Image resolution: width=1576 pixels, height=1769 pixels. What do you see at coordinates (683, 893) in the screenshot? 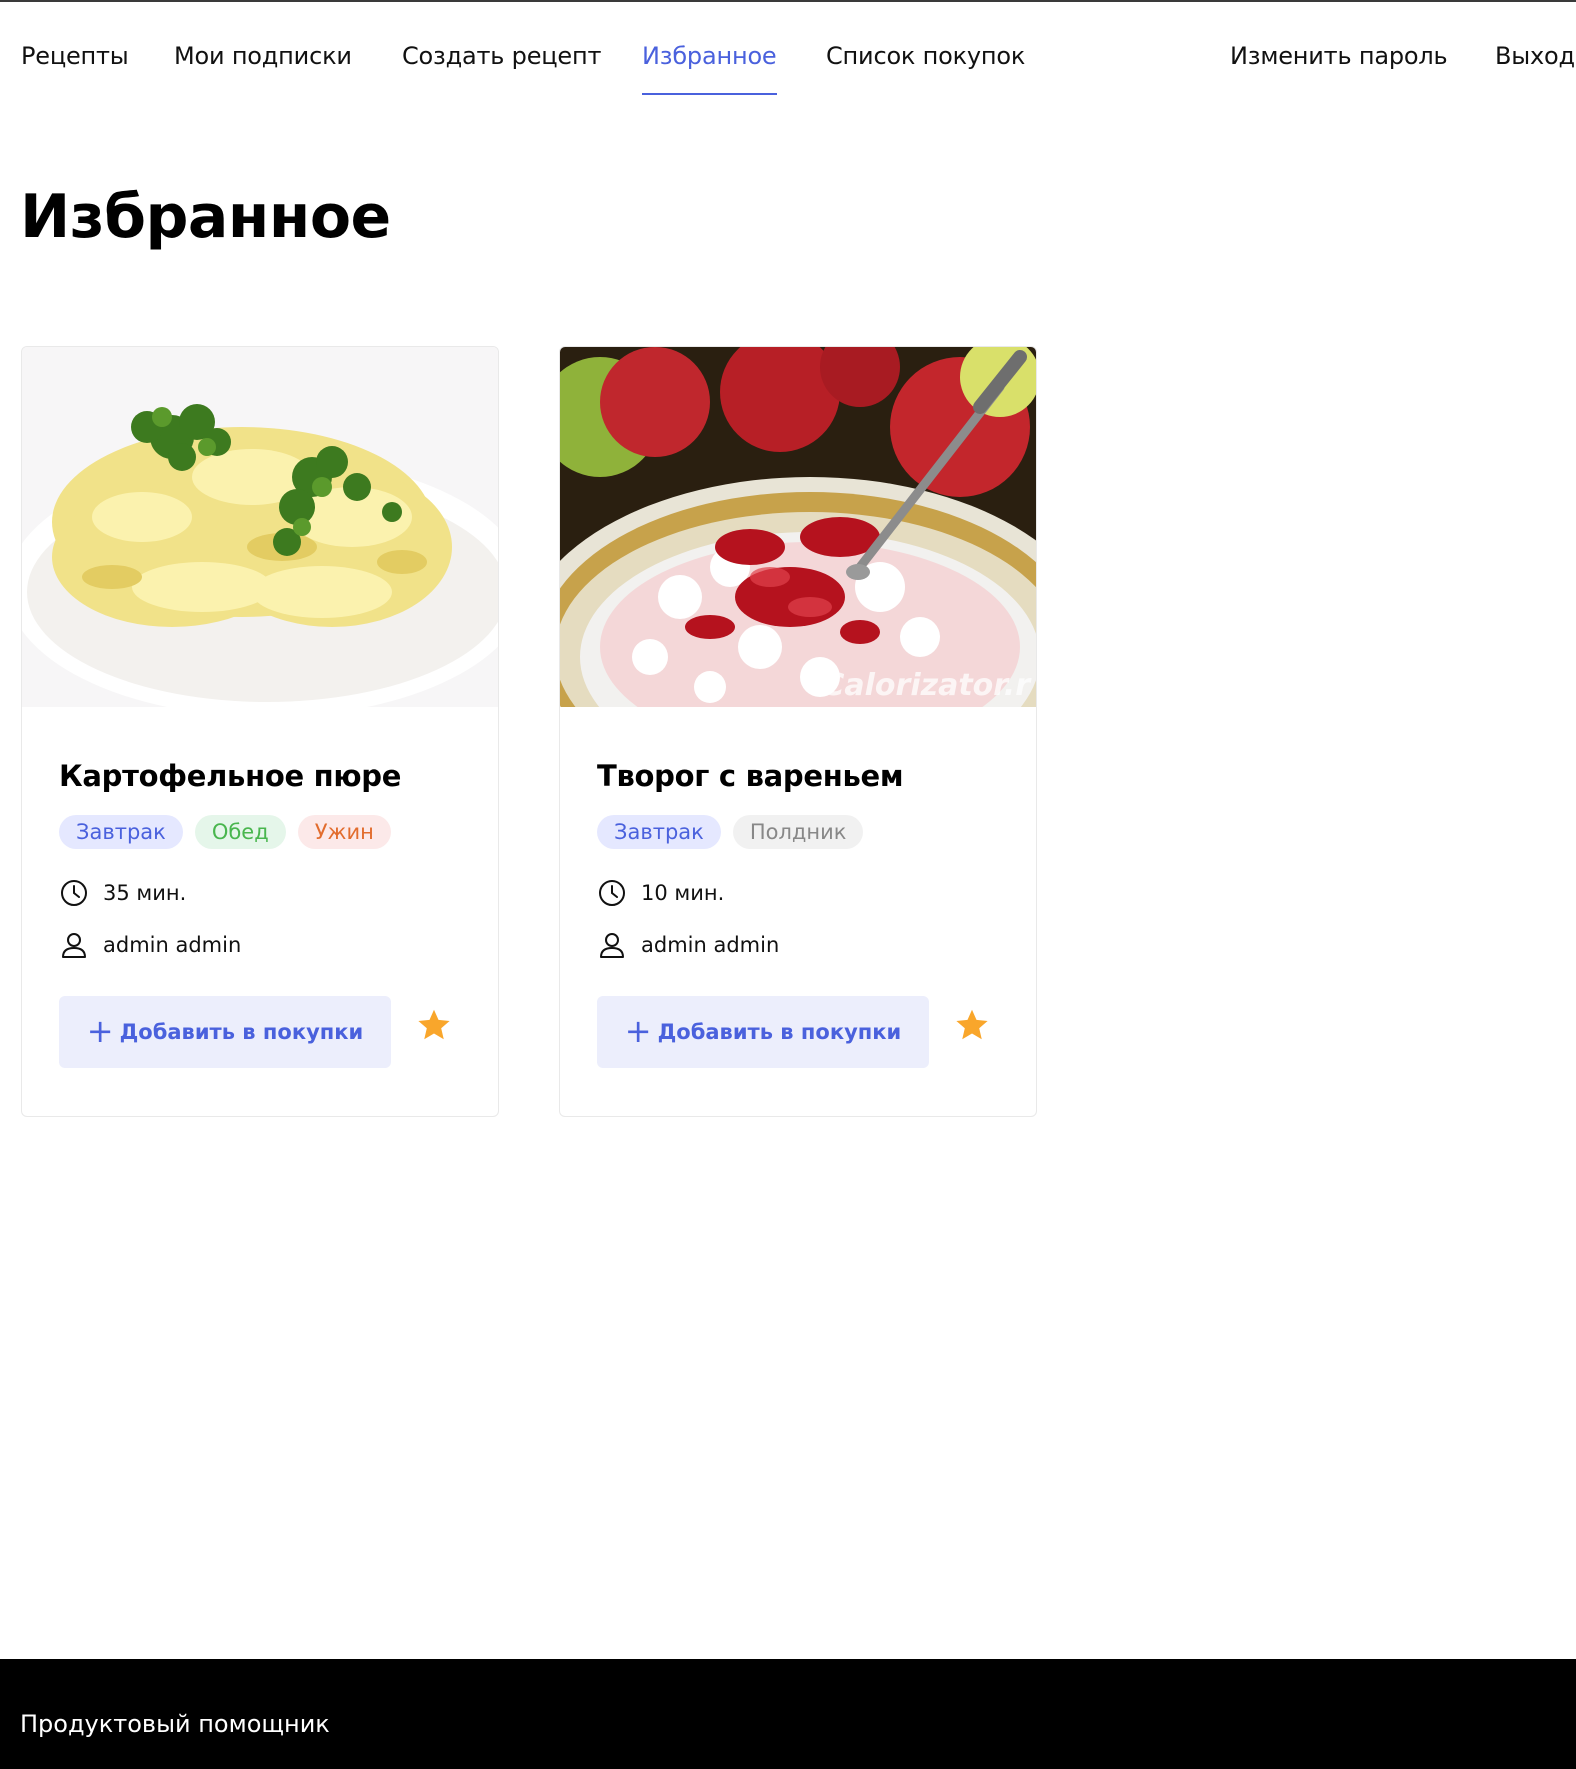
I see `cooking-time-text: 10 мин.` at bounding box center [683, 893].